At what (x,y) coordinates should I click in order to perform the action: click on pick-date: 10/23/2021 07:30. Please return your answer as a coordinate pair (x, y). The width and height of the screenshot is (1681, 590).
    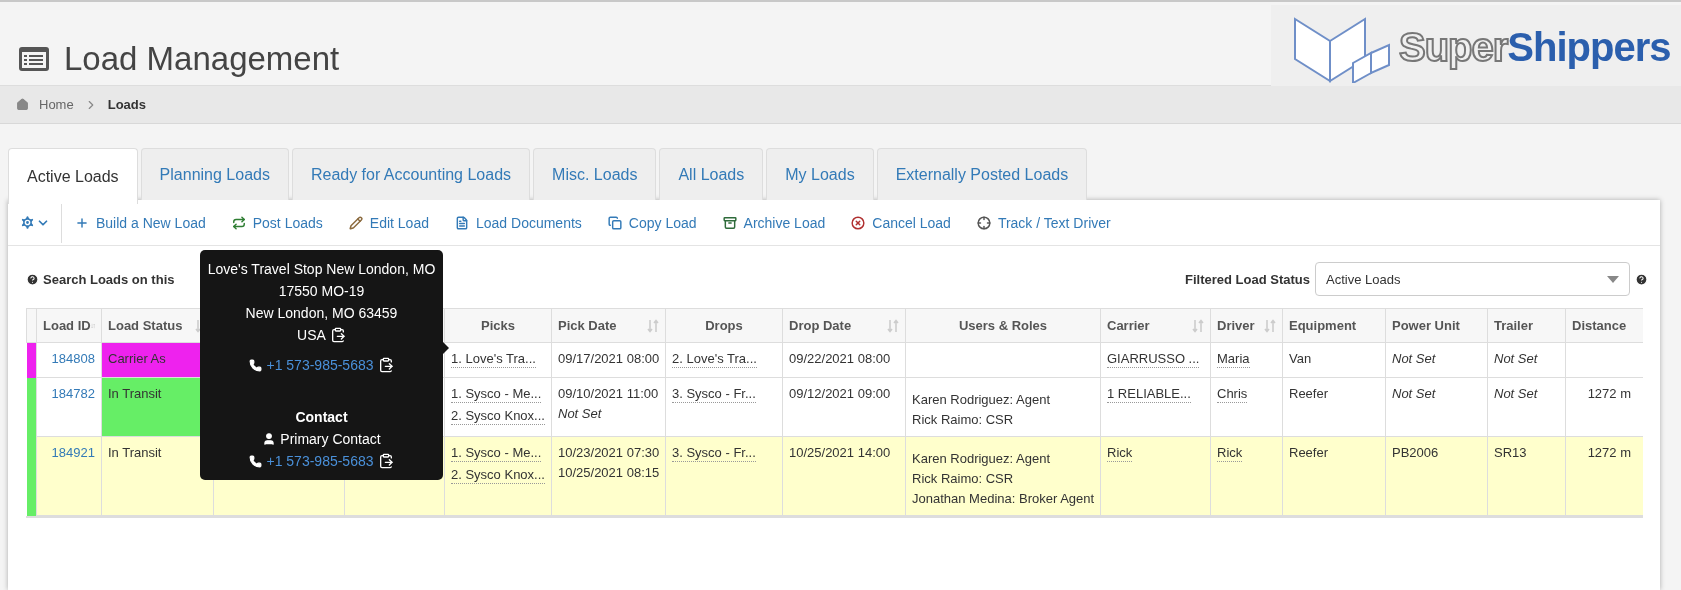
    Looking at the image, I should click on (608, 453).